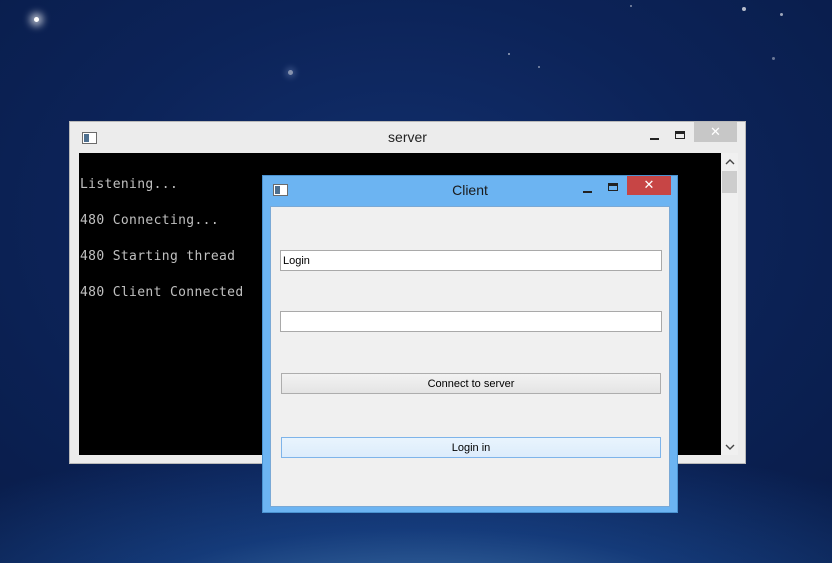 The width and height of the screenshot is (832, 563). Describe the element at coordinates (471, 260) in the screenshot. I see `login-input` at that location.